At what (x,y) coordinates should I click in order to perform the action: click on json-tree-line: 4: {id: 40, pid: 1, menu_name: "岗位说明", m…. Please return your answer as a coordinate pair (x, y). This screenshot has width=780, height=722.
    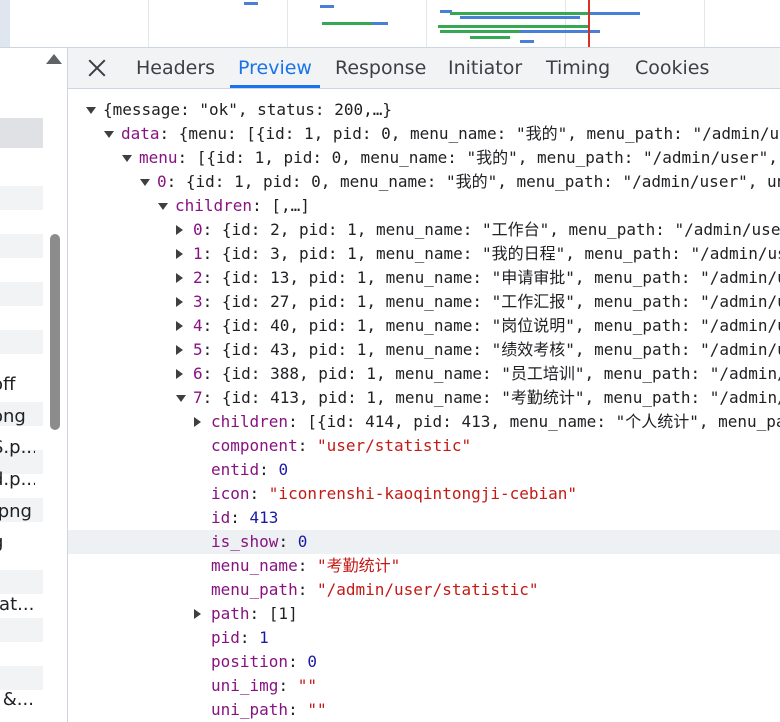
    Looking at the image, I should click on (424, 326).